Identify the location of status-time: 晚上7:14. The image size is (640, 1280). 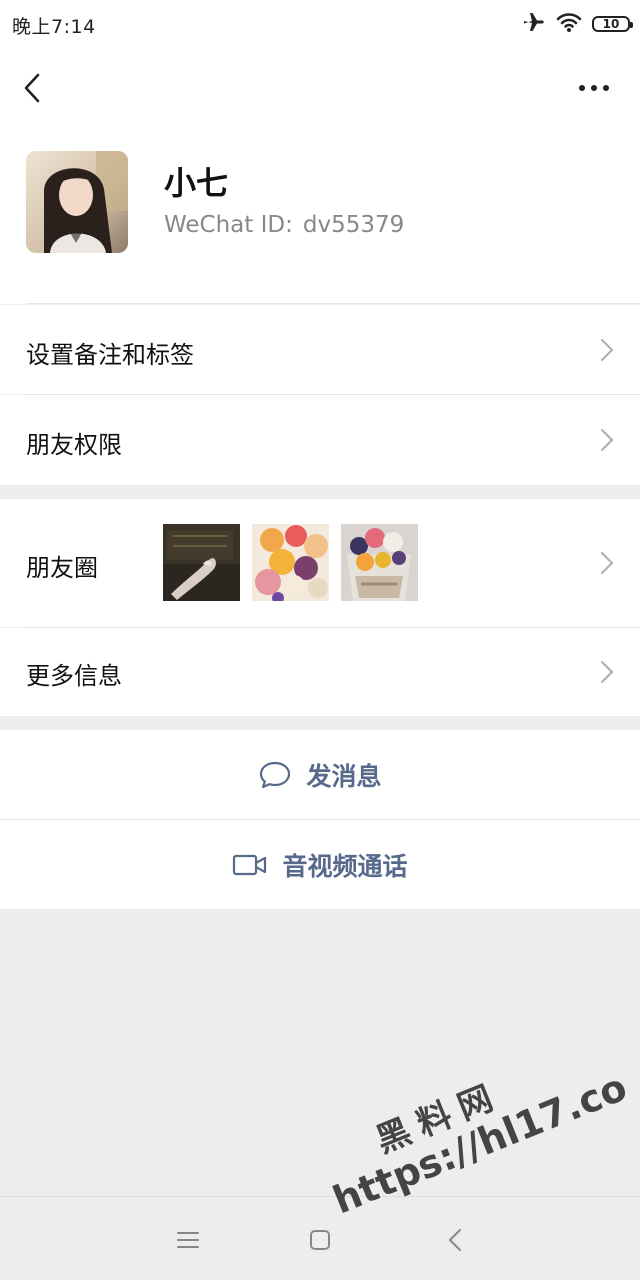
(54, 27).